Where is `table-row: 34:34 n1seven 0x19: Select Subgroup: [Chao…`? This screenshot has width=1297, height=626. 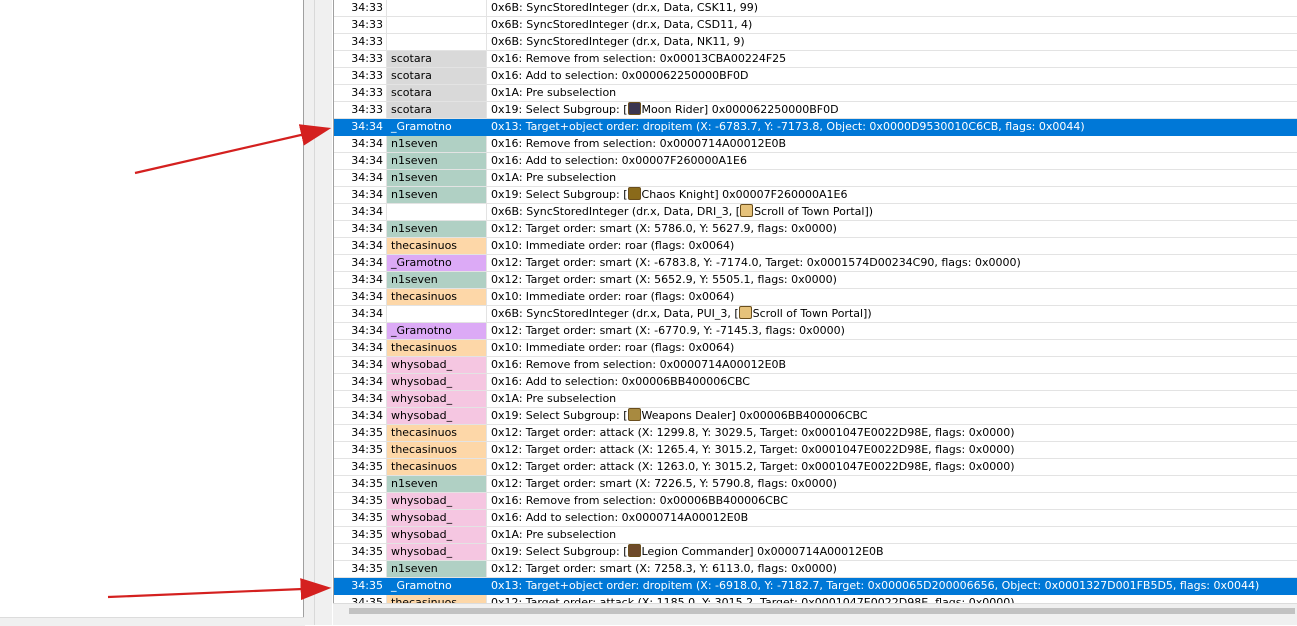 table-row: 34:34 n1seven 0x19: Select Subgroup: [Chao… is located at coordinates (815, 195).